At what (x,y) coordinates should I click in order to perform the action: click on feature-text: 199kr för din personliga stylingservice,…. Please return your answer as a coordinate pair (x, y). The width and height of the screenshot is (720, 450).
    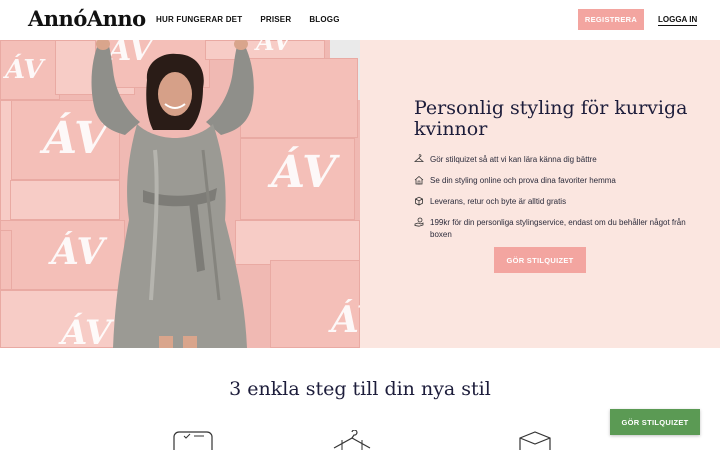
    Looking at the image, I should click on (558, 228).